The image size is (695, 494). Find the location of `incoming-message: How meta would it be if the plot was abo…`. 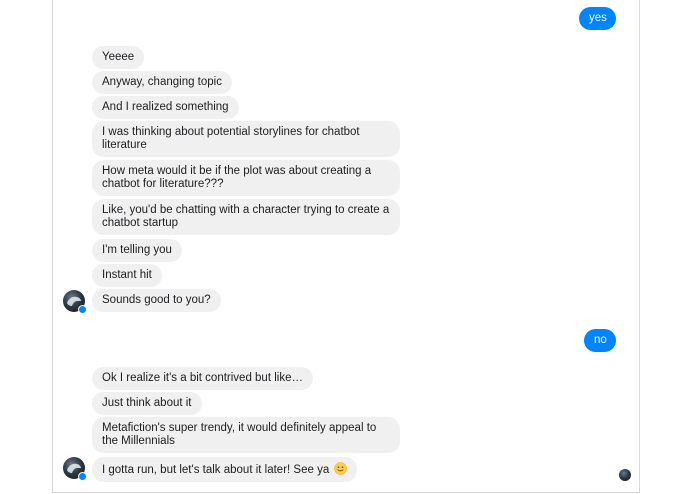

incoming-message: How meta would it be if the plot was abo… is located at coordinates (246, 178).